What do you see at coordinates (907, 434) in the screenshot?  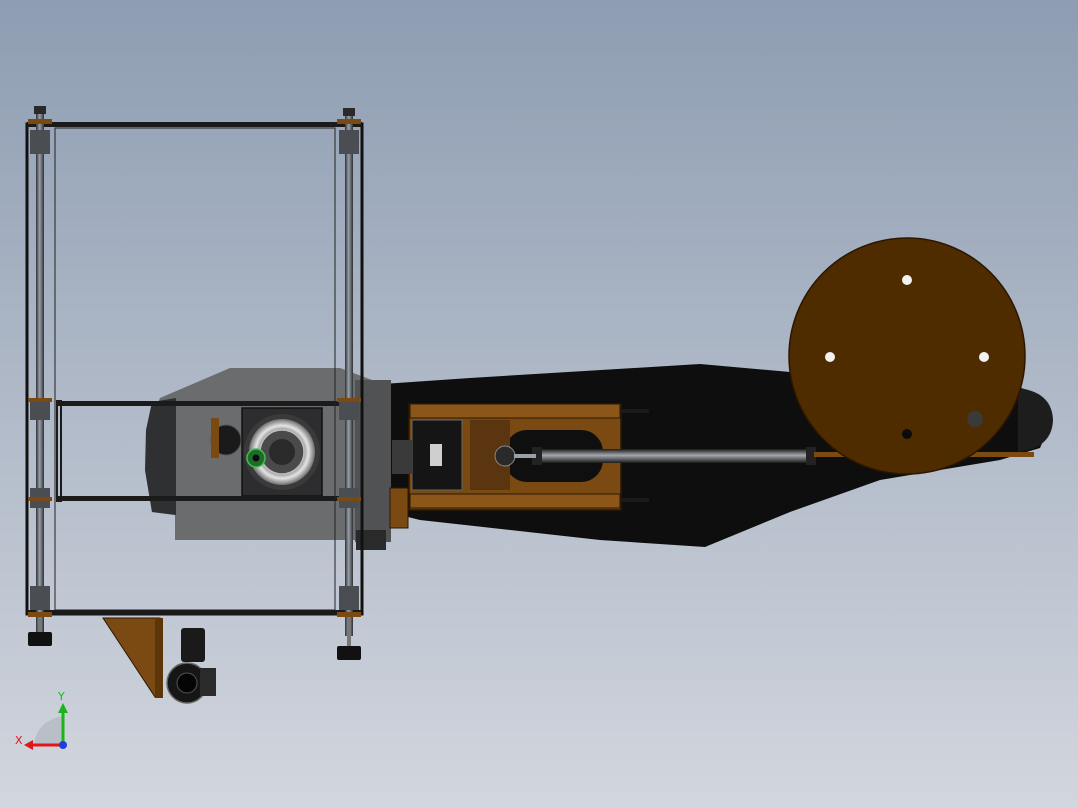 I see `disc-hole-bottom` at bounding box center [907, 434].